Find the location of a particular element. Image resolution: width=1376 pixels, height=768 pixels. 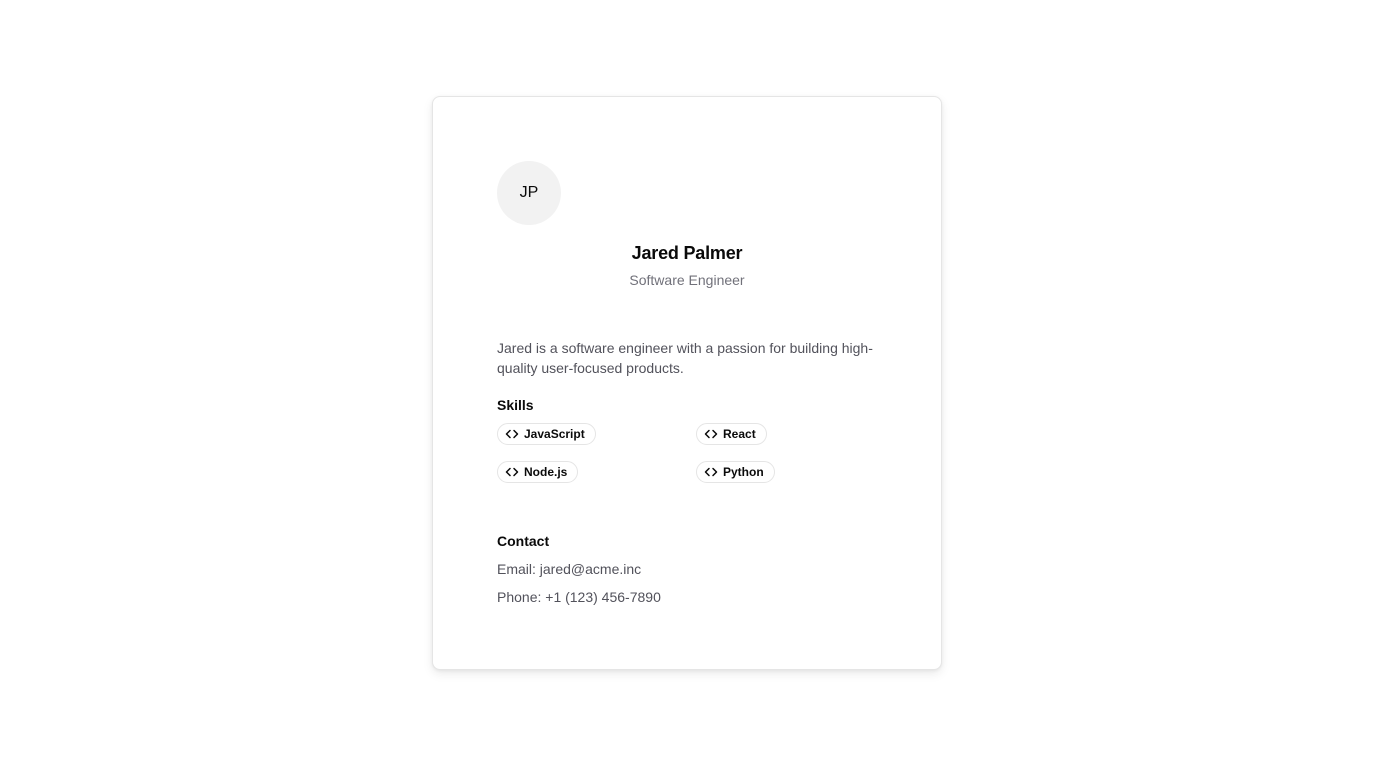

skills-list: JavaScript React Node.js Python is located at coordinates (696, 453).